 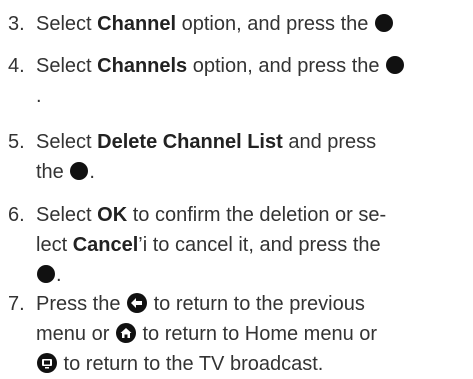 What do you see at coordinates (105, 245) in the screenshot?
I see `menu-option-cancel: Cancel` at bounding box center [105, 245].